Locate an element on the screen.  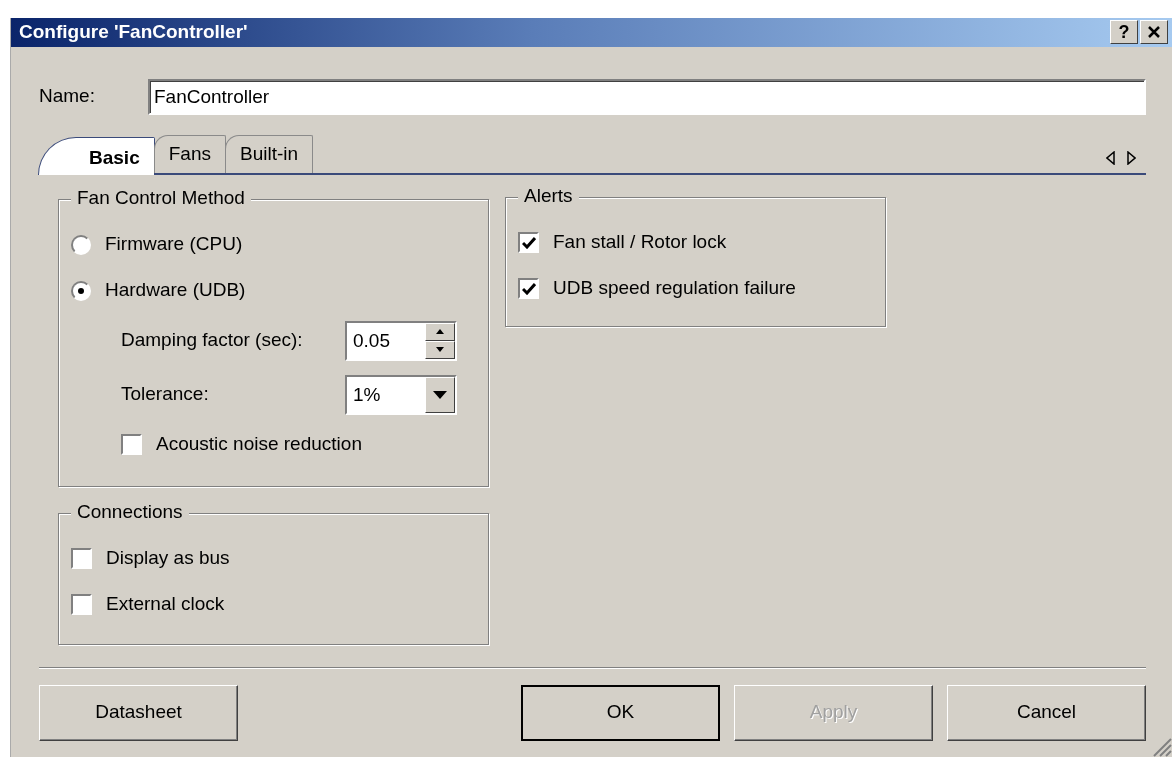
radio-label: Firmware (CPU) is located at coordinates (174, 244).